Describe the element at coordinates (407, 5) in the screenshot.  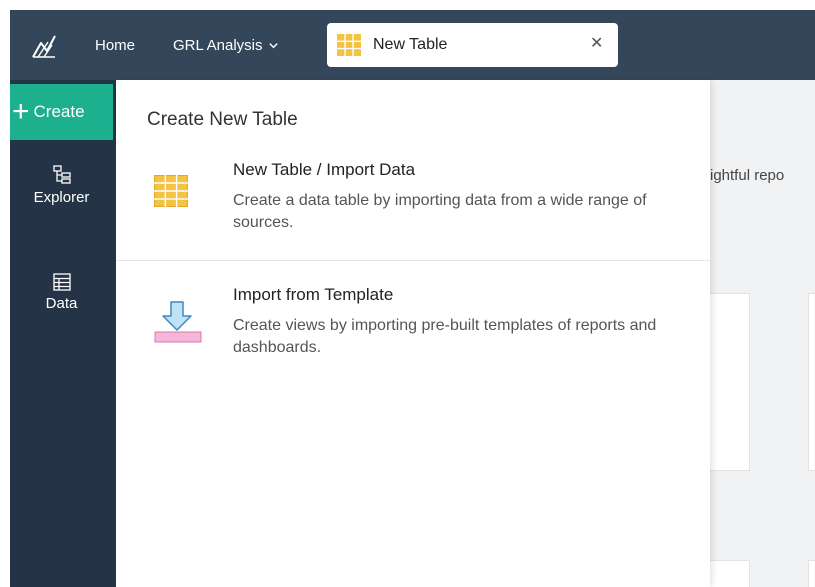
I see `top-margin` at that location.